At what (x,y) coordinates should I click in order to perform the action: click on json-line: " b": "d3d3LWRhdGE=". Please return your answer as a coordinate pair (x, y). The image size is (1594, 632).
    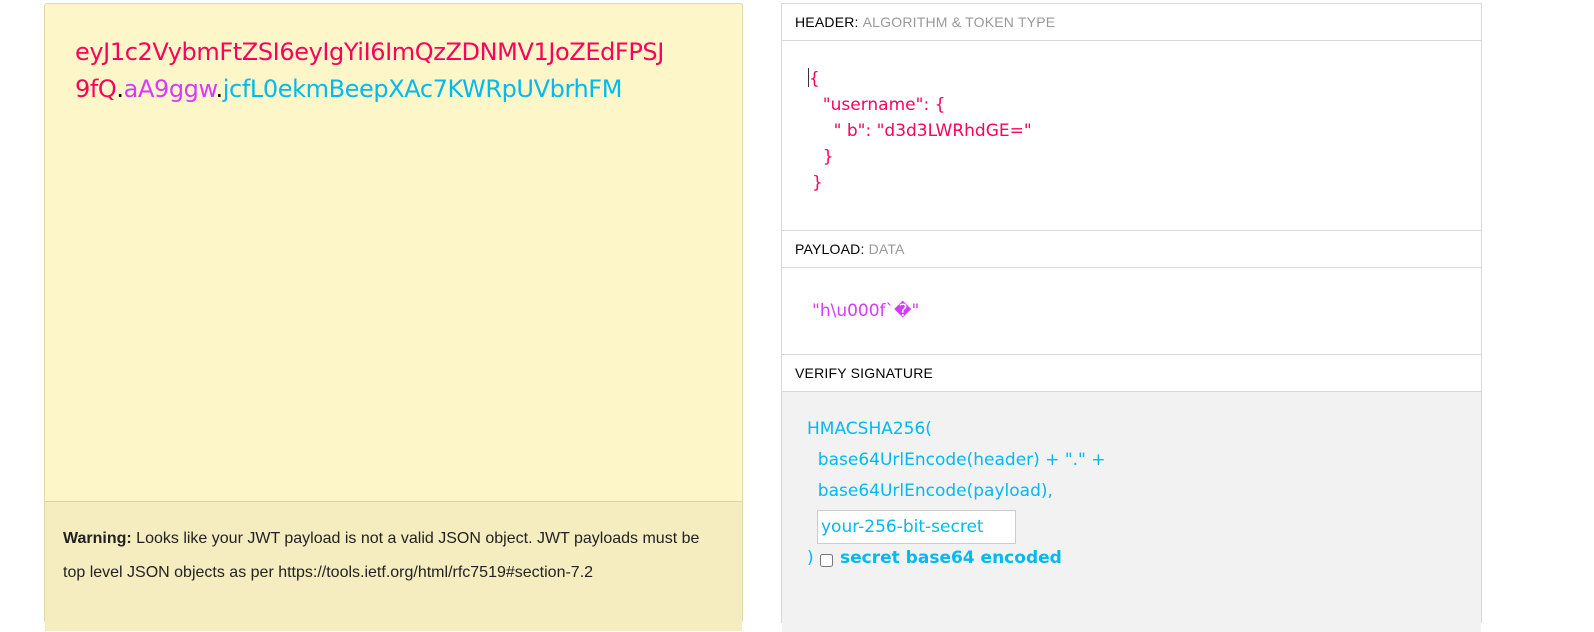
    Looking at the image, I should click on (922, 131).